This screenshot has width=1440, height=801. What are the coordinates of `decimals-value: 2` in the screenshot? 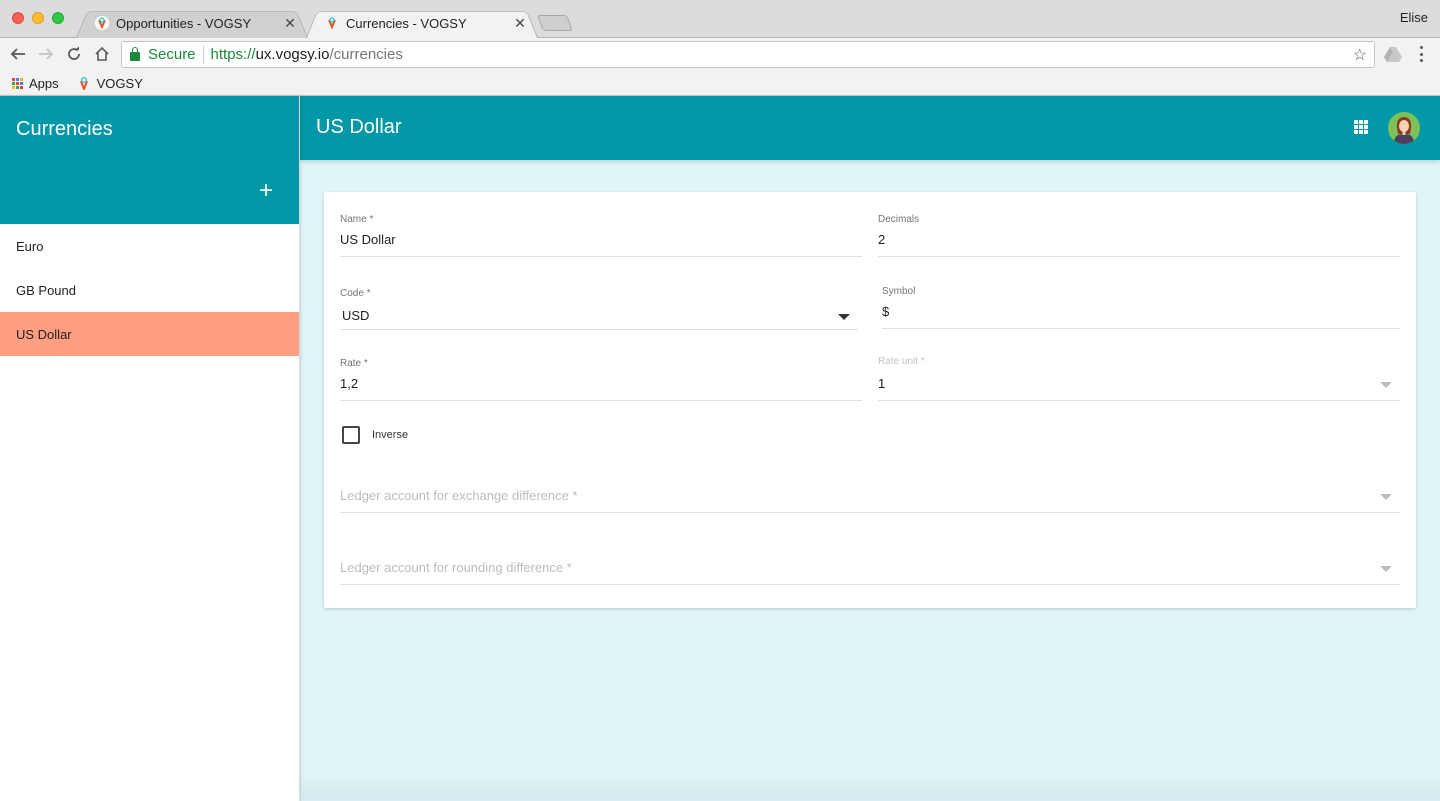 It's located at (882, 239).